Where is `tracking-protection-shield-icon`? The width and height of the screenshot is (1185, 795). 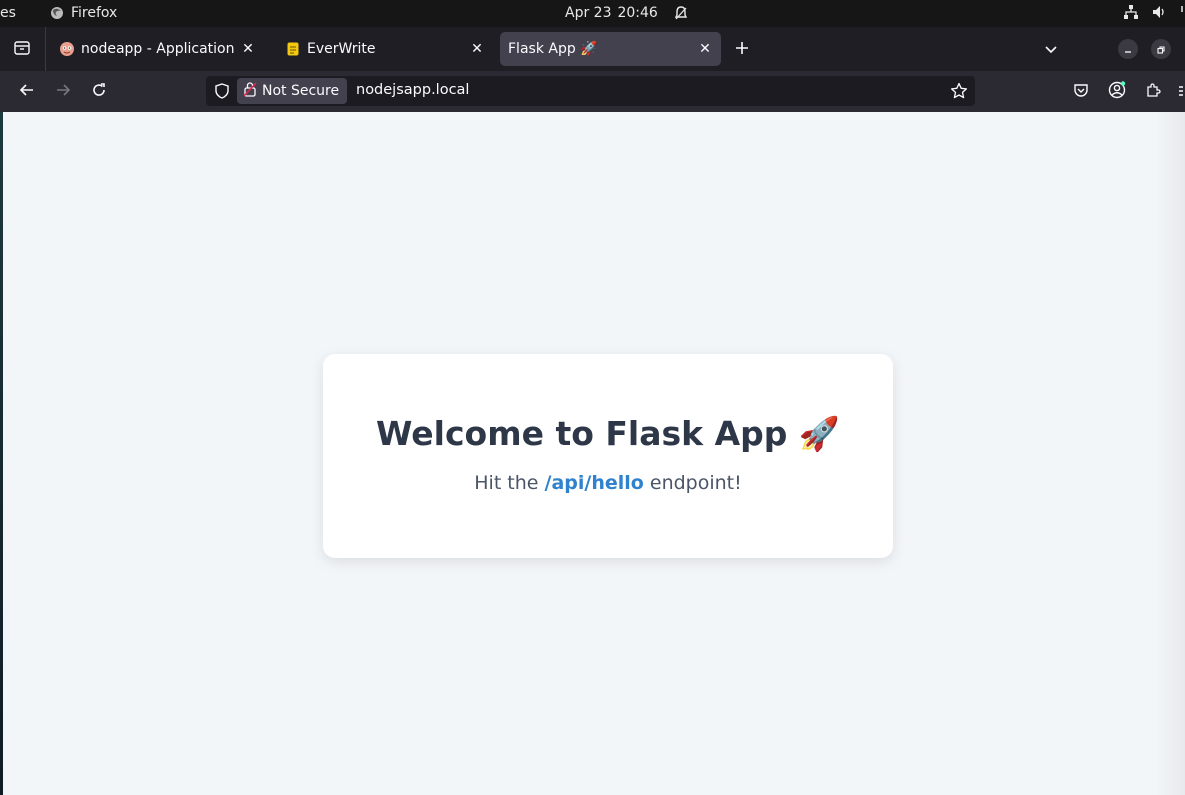 tracking-protection-shield-icon is located at coordinates (222, 91).